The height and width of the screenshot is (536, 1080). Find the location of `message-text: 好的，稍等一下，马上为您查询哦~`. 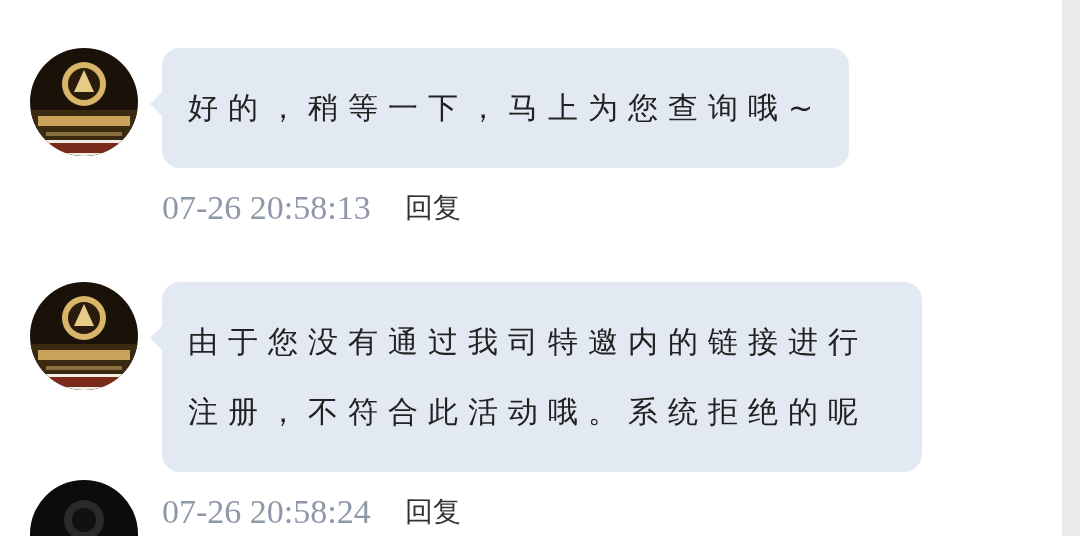

message-text: 好的，稍等一下，马上为您查询哦~ is located at coordinates (506, 108).